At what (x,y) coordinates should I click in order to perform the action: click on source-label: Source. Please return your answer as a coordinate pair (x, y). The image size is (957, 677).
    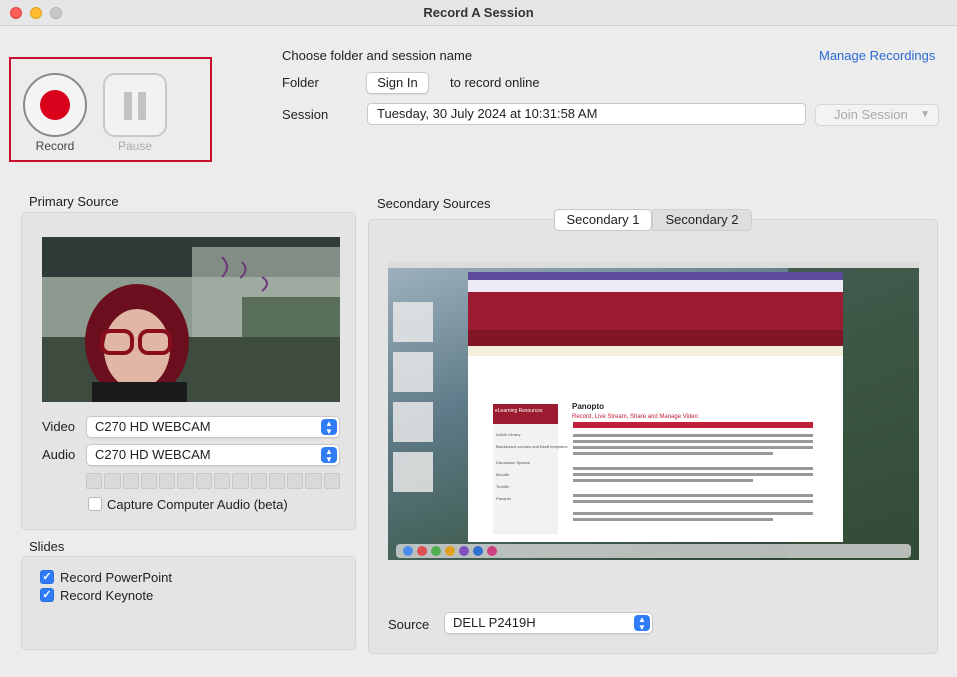
    Looking at the image, I should click on (409, 624).